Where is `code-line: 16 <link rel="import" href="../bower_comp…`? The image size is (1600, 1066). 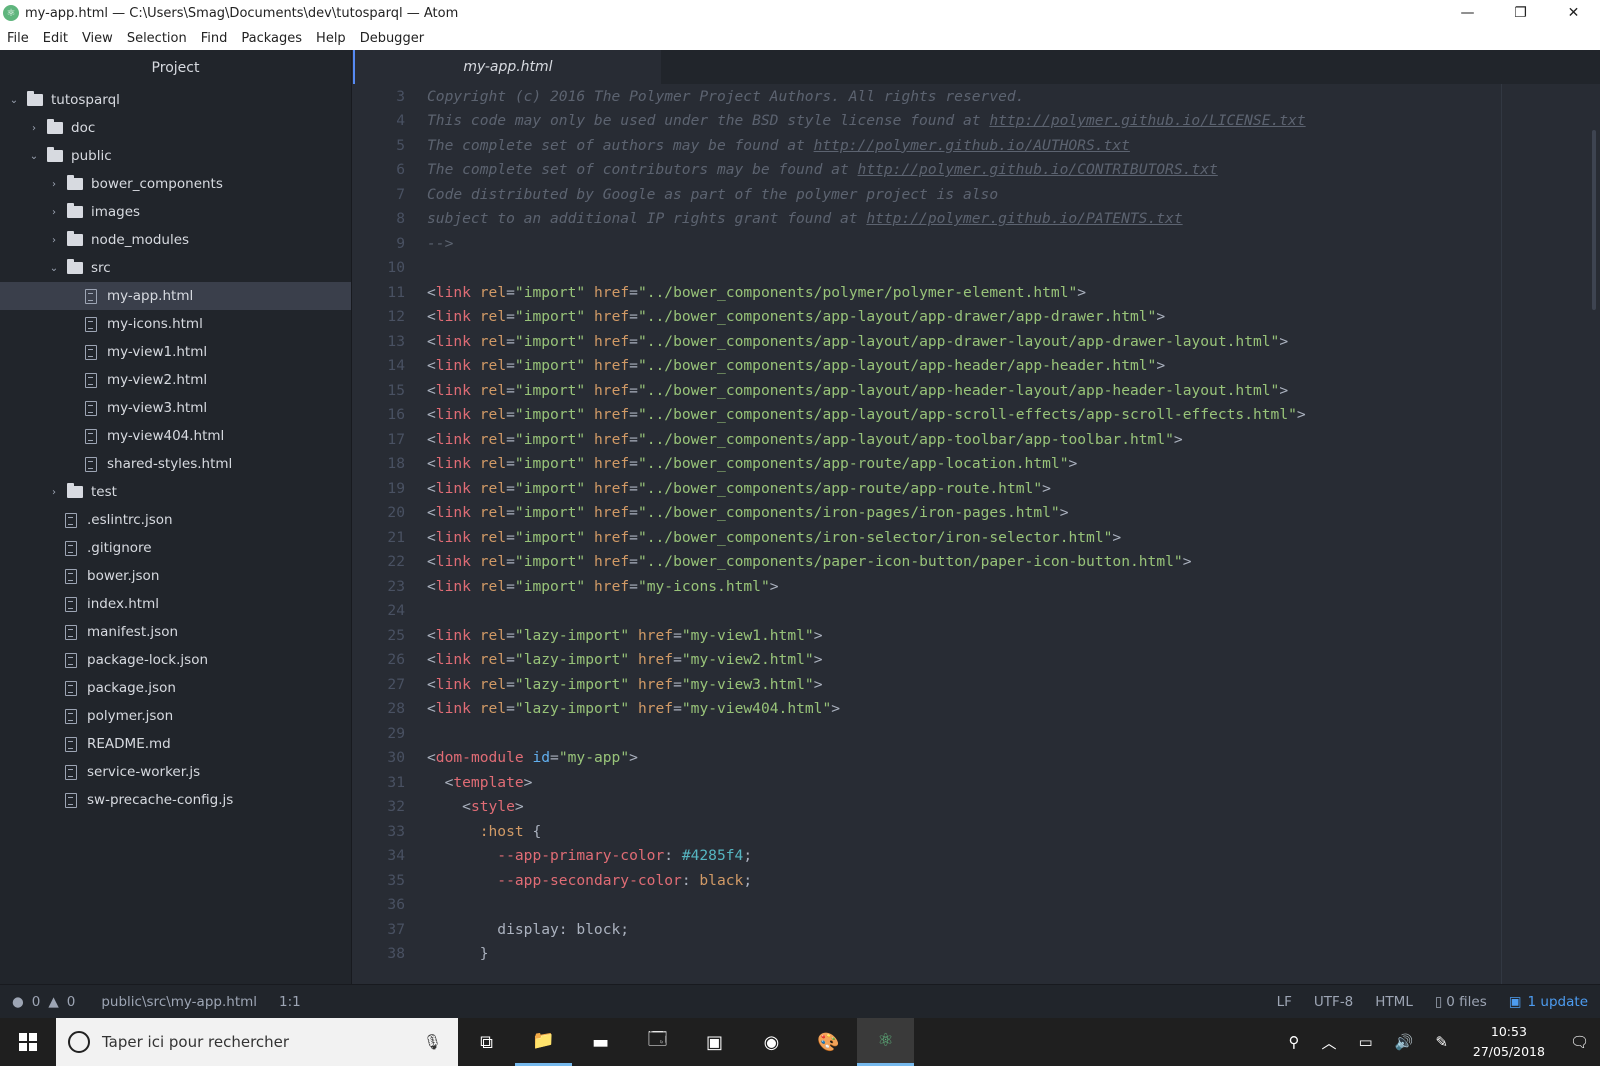 code-line: 16 <link rel="import" href="../bower_comp… is located at coordinates (976, 415).